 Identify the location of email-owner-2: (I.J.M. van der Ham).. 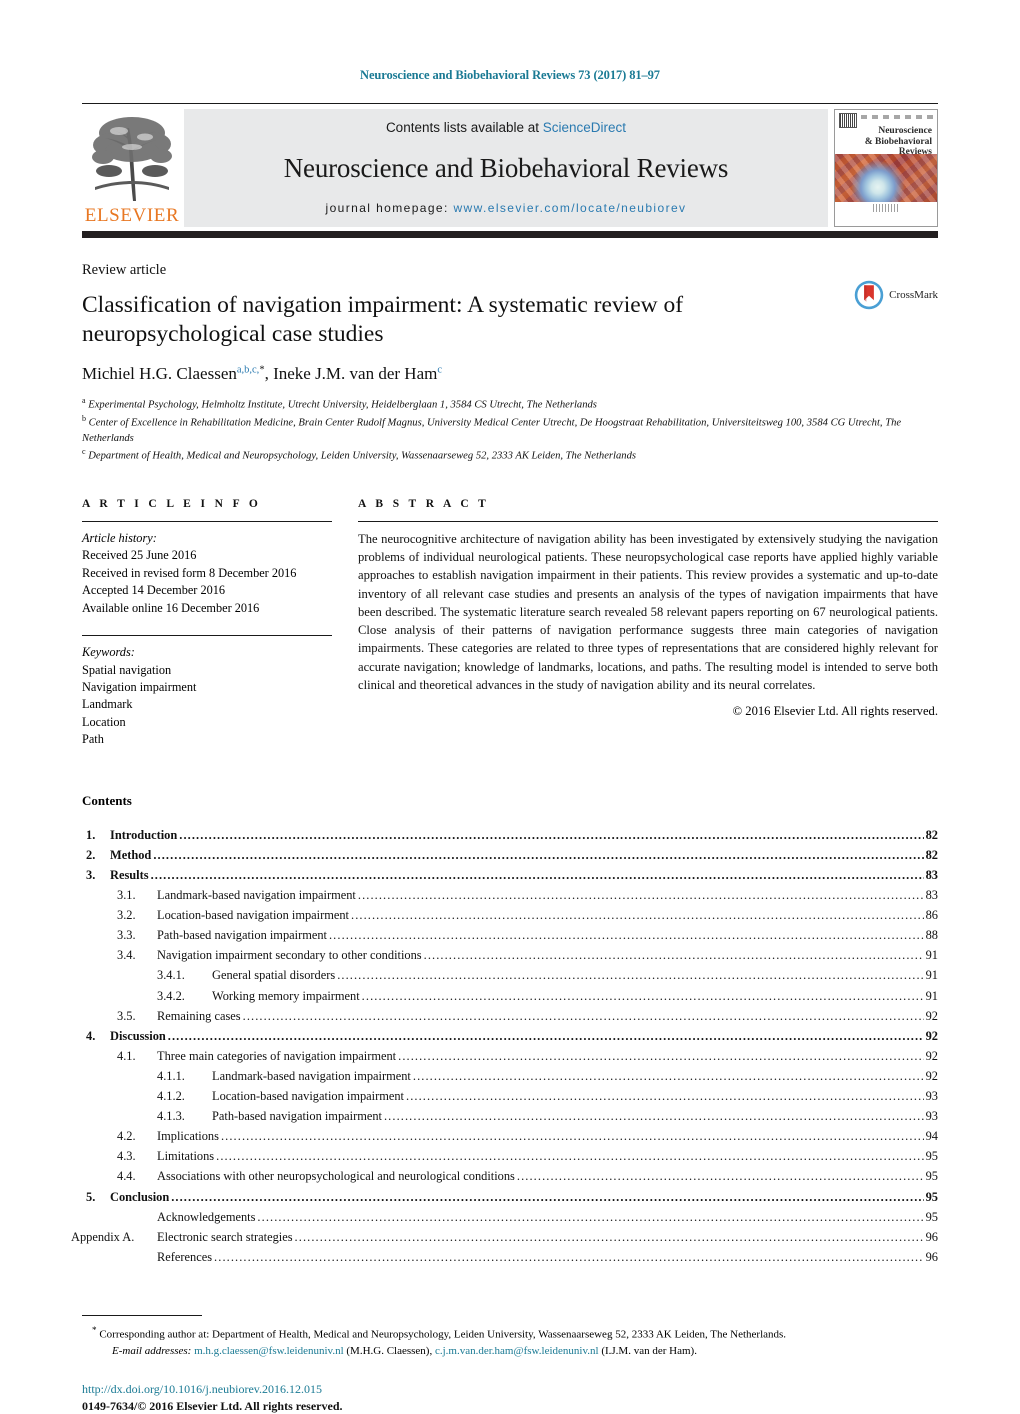
(649, 1351).